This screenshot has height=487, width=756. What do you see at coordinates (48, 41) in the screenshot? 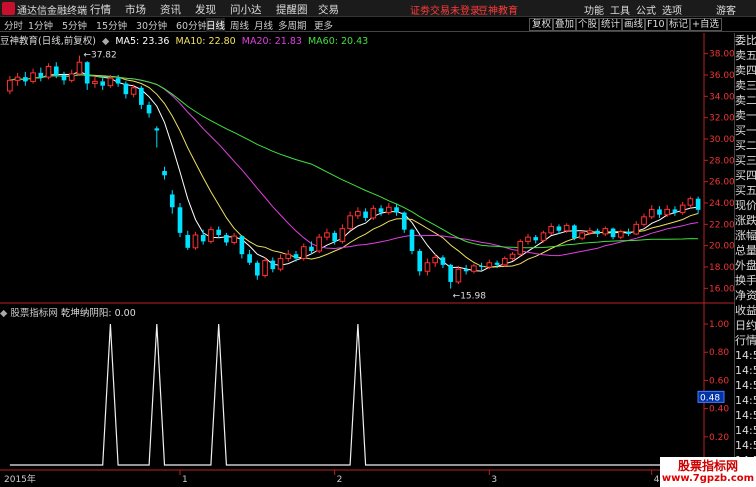
I see `stock-title: 豆神教育(日线,前复权)` at bounding box center [48, 41].